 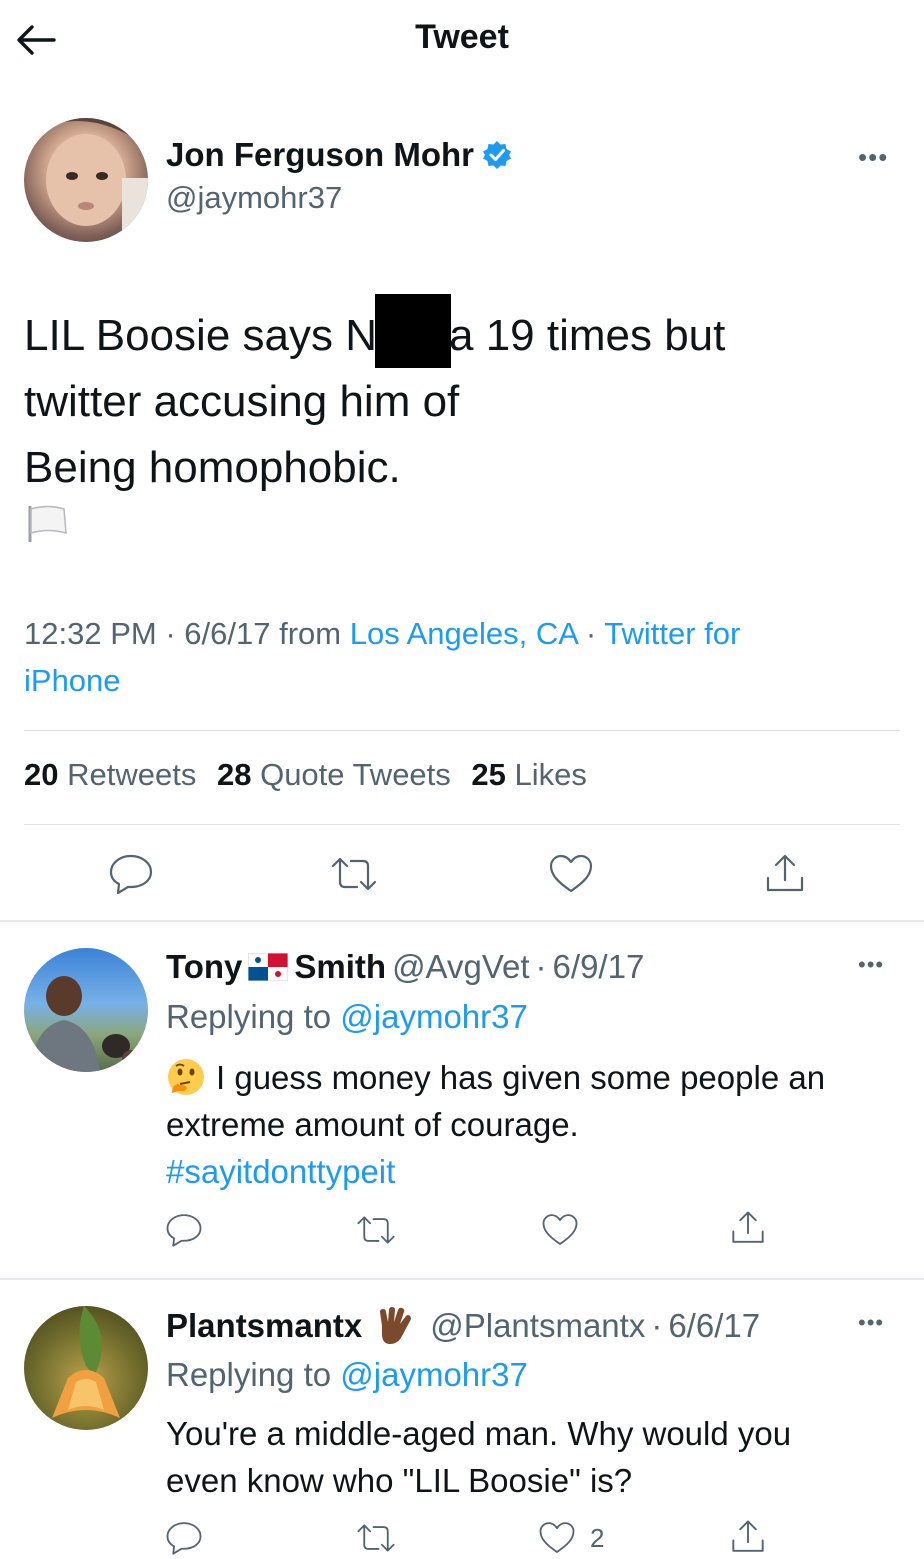 What do you see at coordinates (186, 1077) in the screenshot?
I see `thinking-face-icon` at bounding box center [186, 1077].